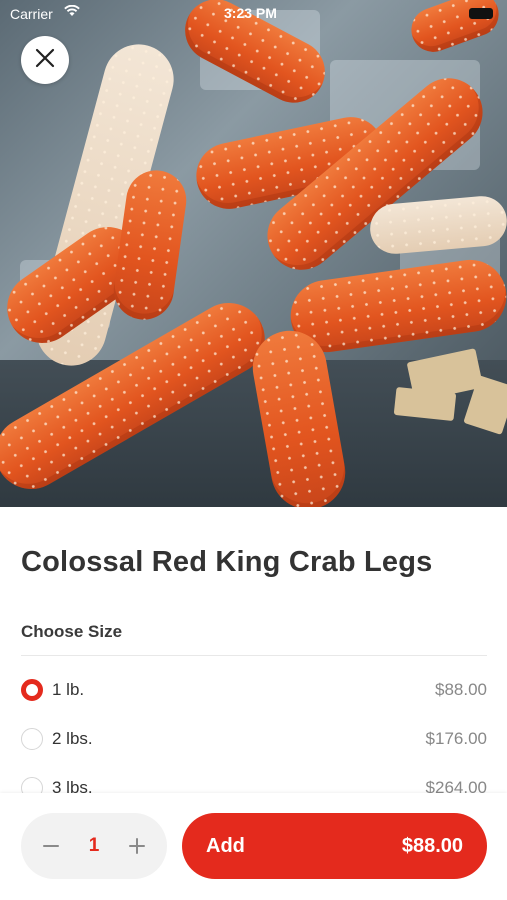 This screenshot has height=900, width=507. I want to click on size-option-label: 1 lb., so click(68, 689).